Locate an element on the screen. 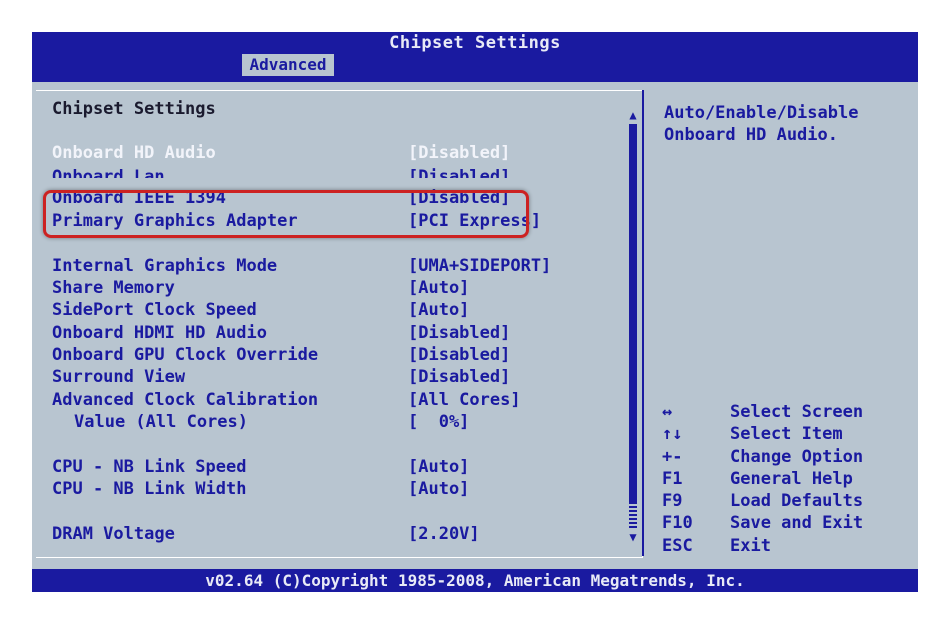  key-name: F1 is located at coordinates (672, 478).